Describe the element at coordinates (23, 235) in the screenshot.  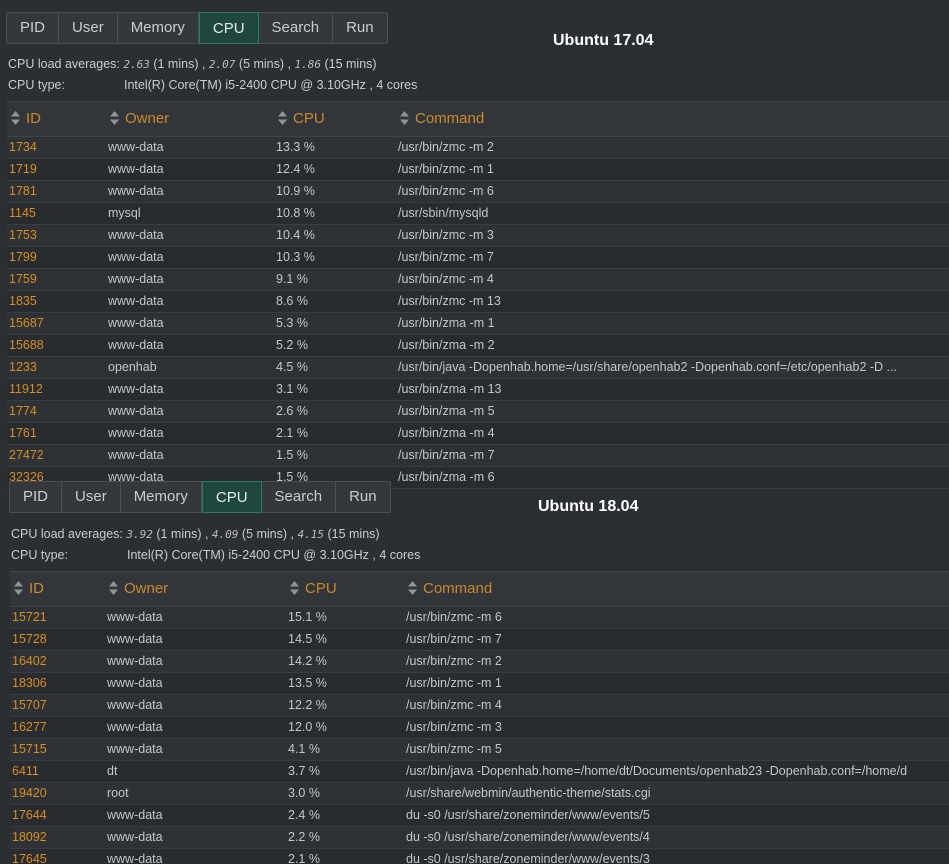
I see `process-id: 1753` at that location.